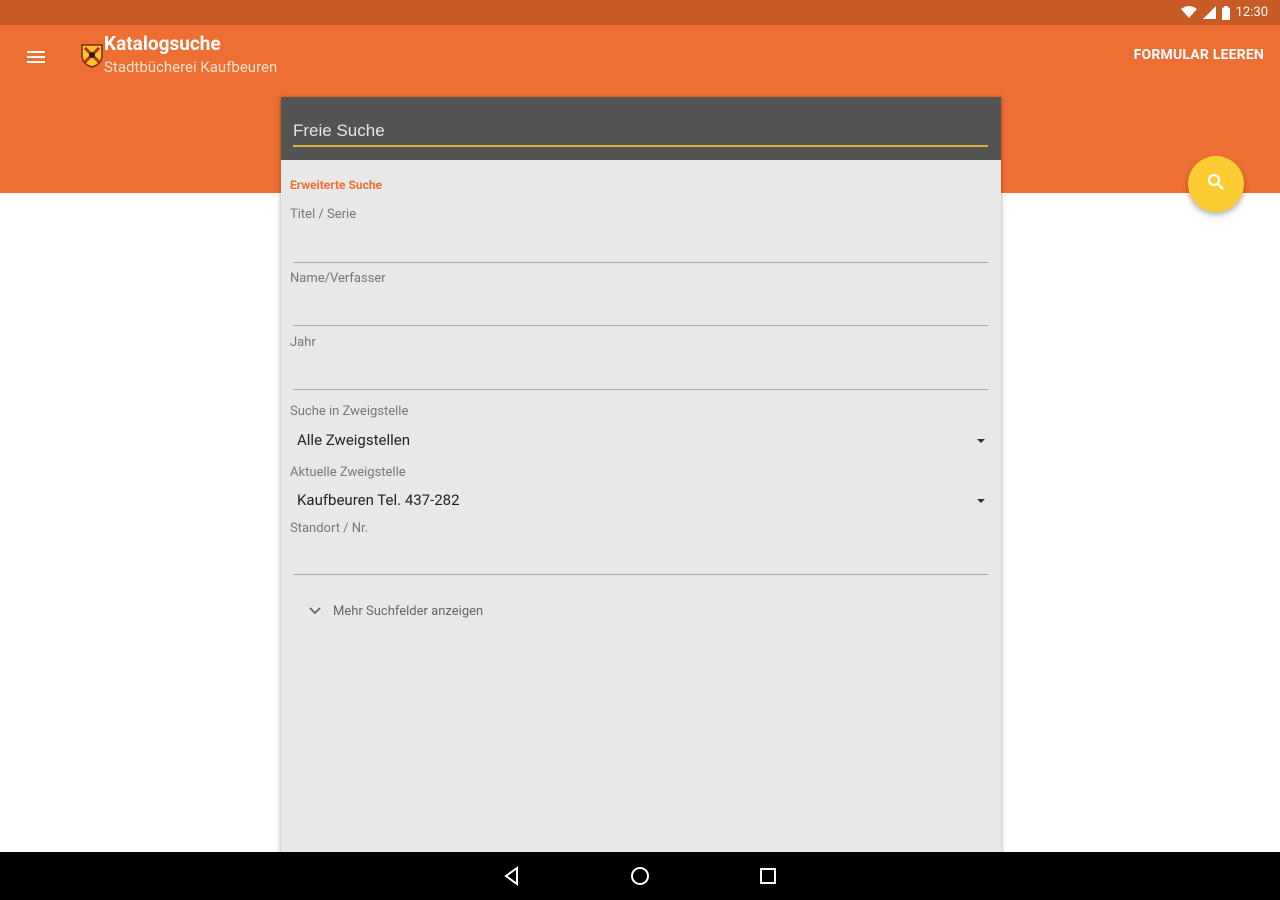 The width and height of the screenshot is (1280, 900). Describe the element at coordinates (1209, 12) in the screenshot. I see `cell-signal-icon` at that location.